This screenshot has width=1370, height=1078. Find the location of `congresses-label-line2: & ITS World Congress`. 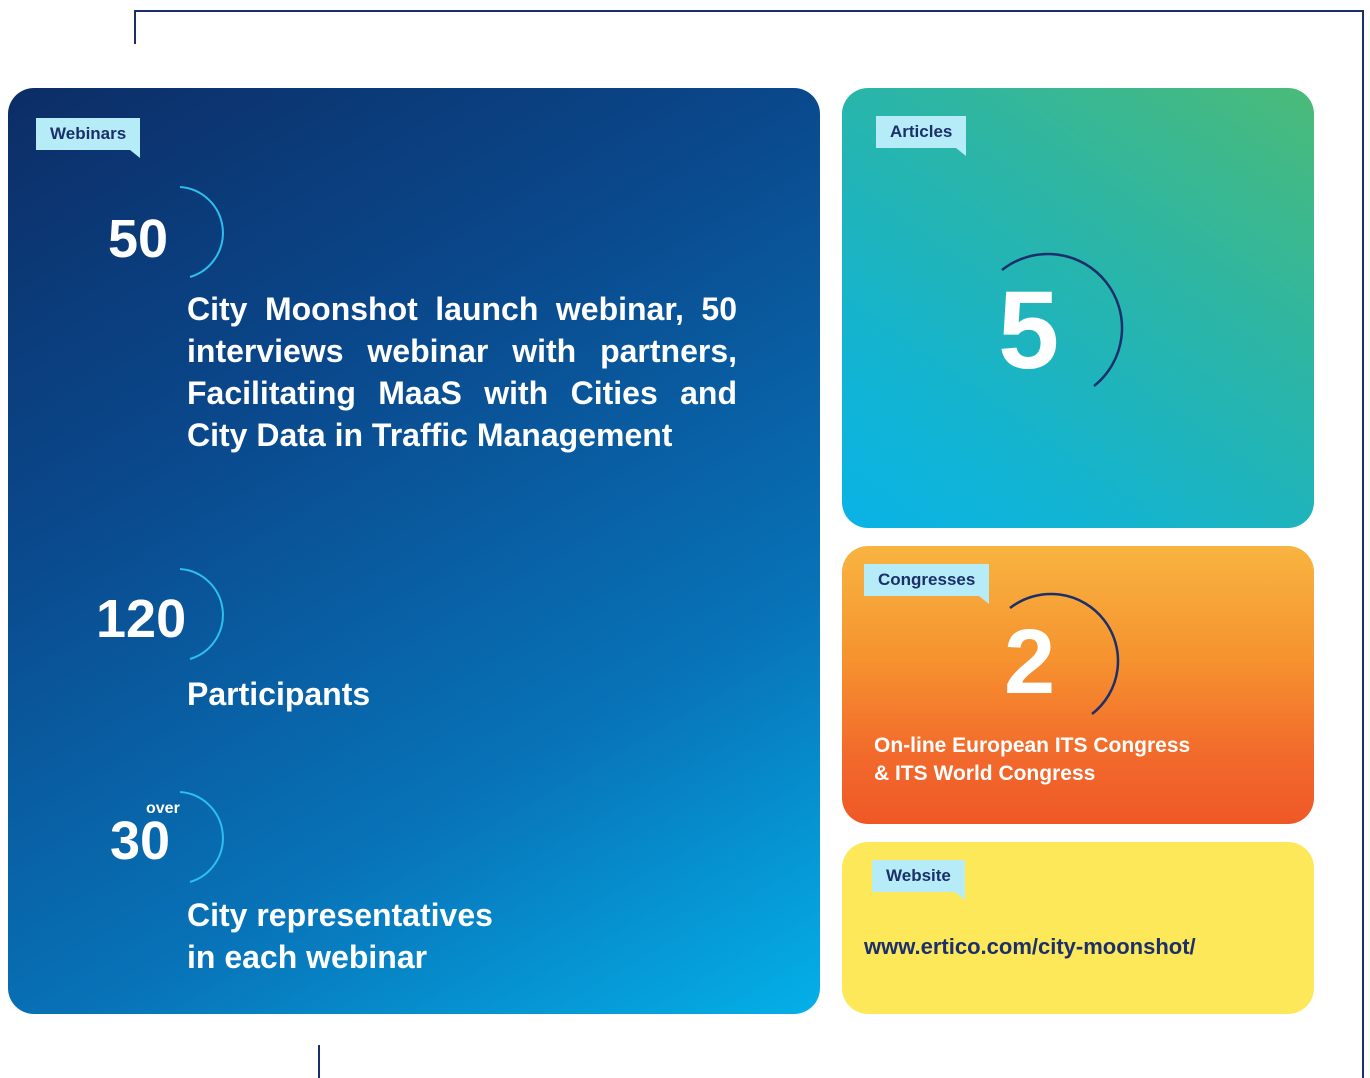

congresses-label-line2: & ITS World Congress is located at coordinates (985, 773).